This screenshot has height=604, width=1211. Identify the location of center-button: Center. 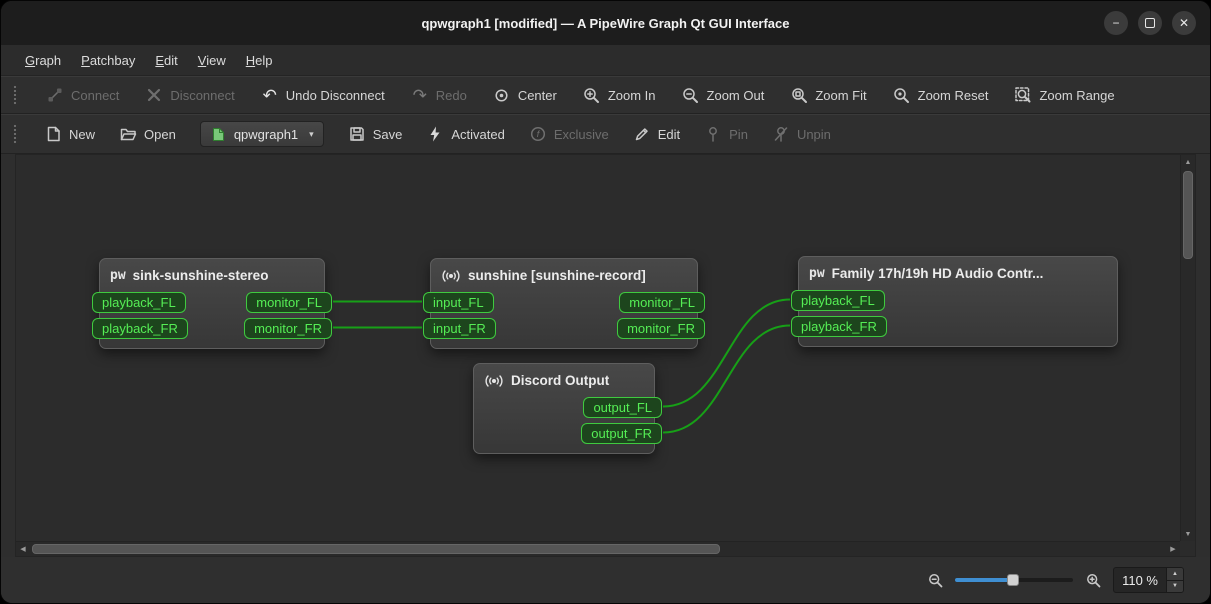
(525, 95).